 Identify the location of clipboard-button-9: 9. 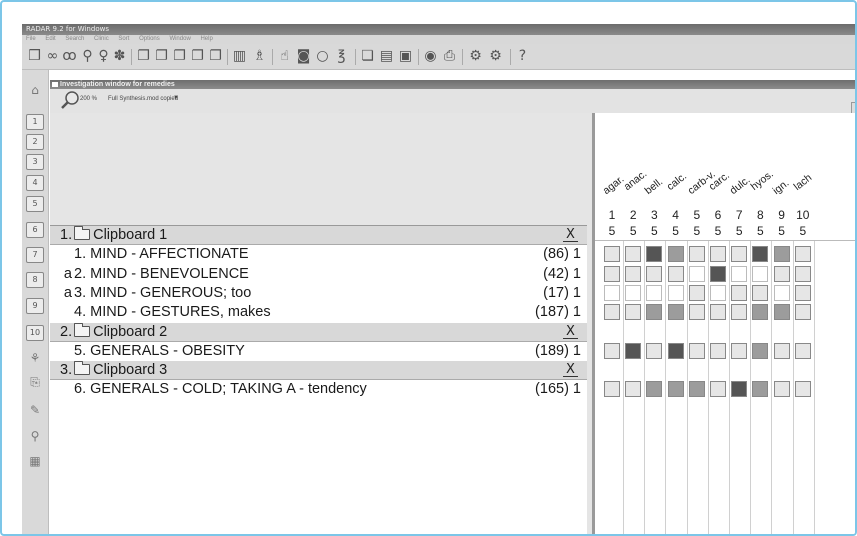
(35, 306).